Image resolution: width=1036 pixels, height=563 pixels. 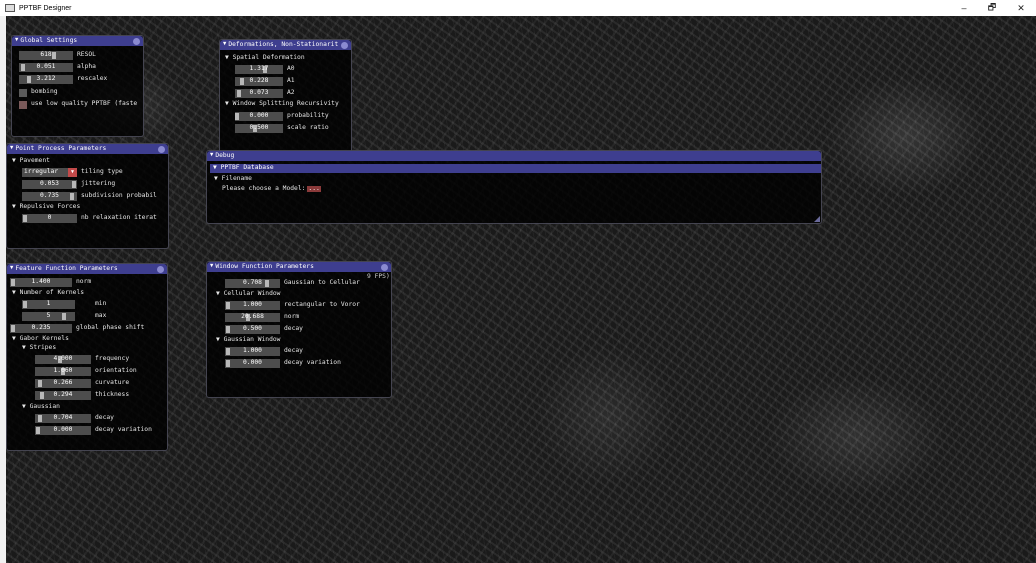 What do you see at coordinates (308, 128) in the screenshot?
I see `scale-ratio-label: scale ratio` at bounding box center [308, 128].